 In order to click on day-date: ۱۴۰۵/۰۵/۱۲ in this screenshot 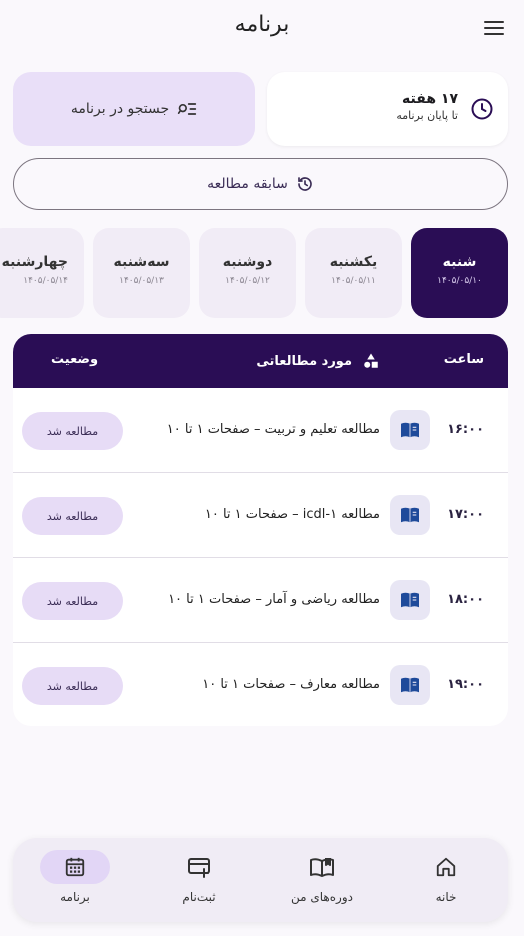, I will do `click(247, 281)`.